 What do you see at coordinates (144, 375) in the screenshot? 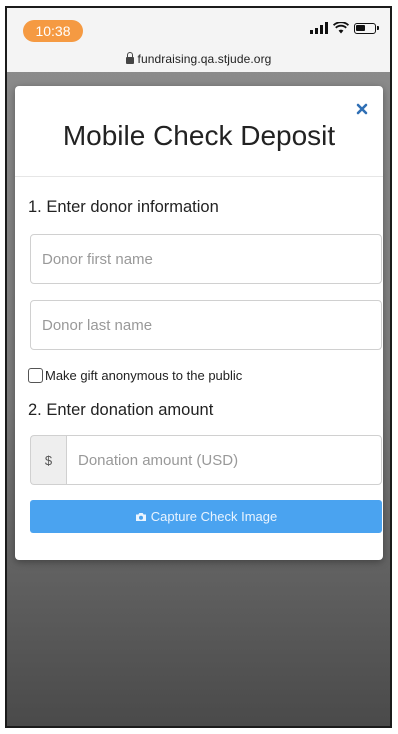
I see `anonymous-gift-label: Make gift anonymous to the public` at bounding box center [144, 375].